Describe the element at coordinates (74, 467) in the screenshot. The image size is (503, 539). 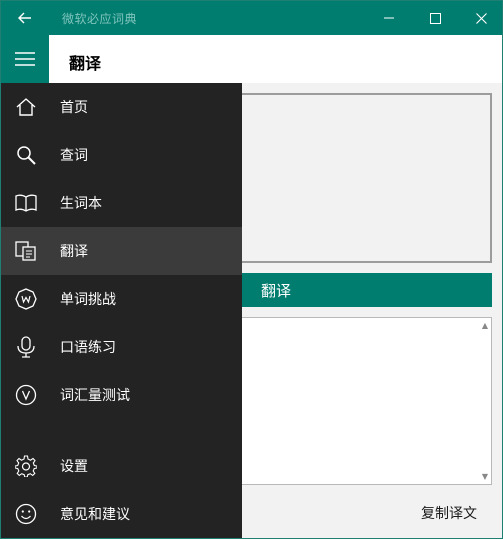
I see `nav-item-label: 设置` at that location.